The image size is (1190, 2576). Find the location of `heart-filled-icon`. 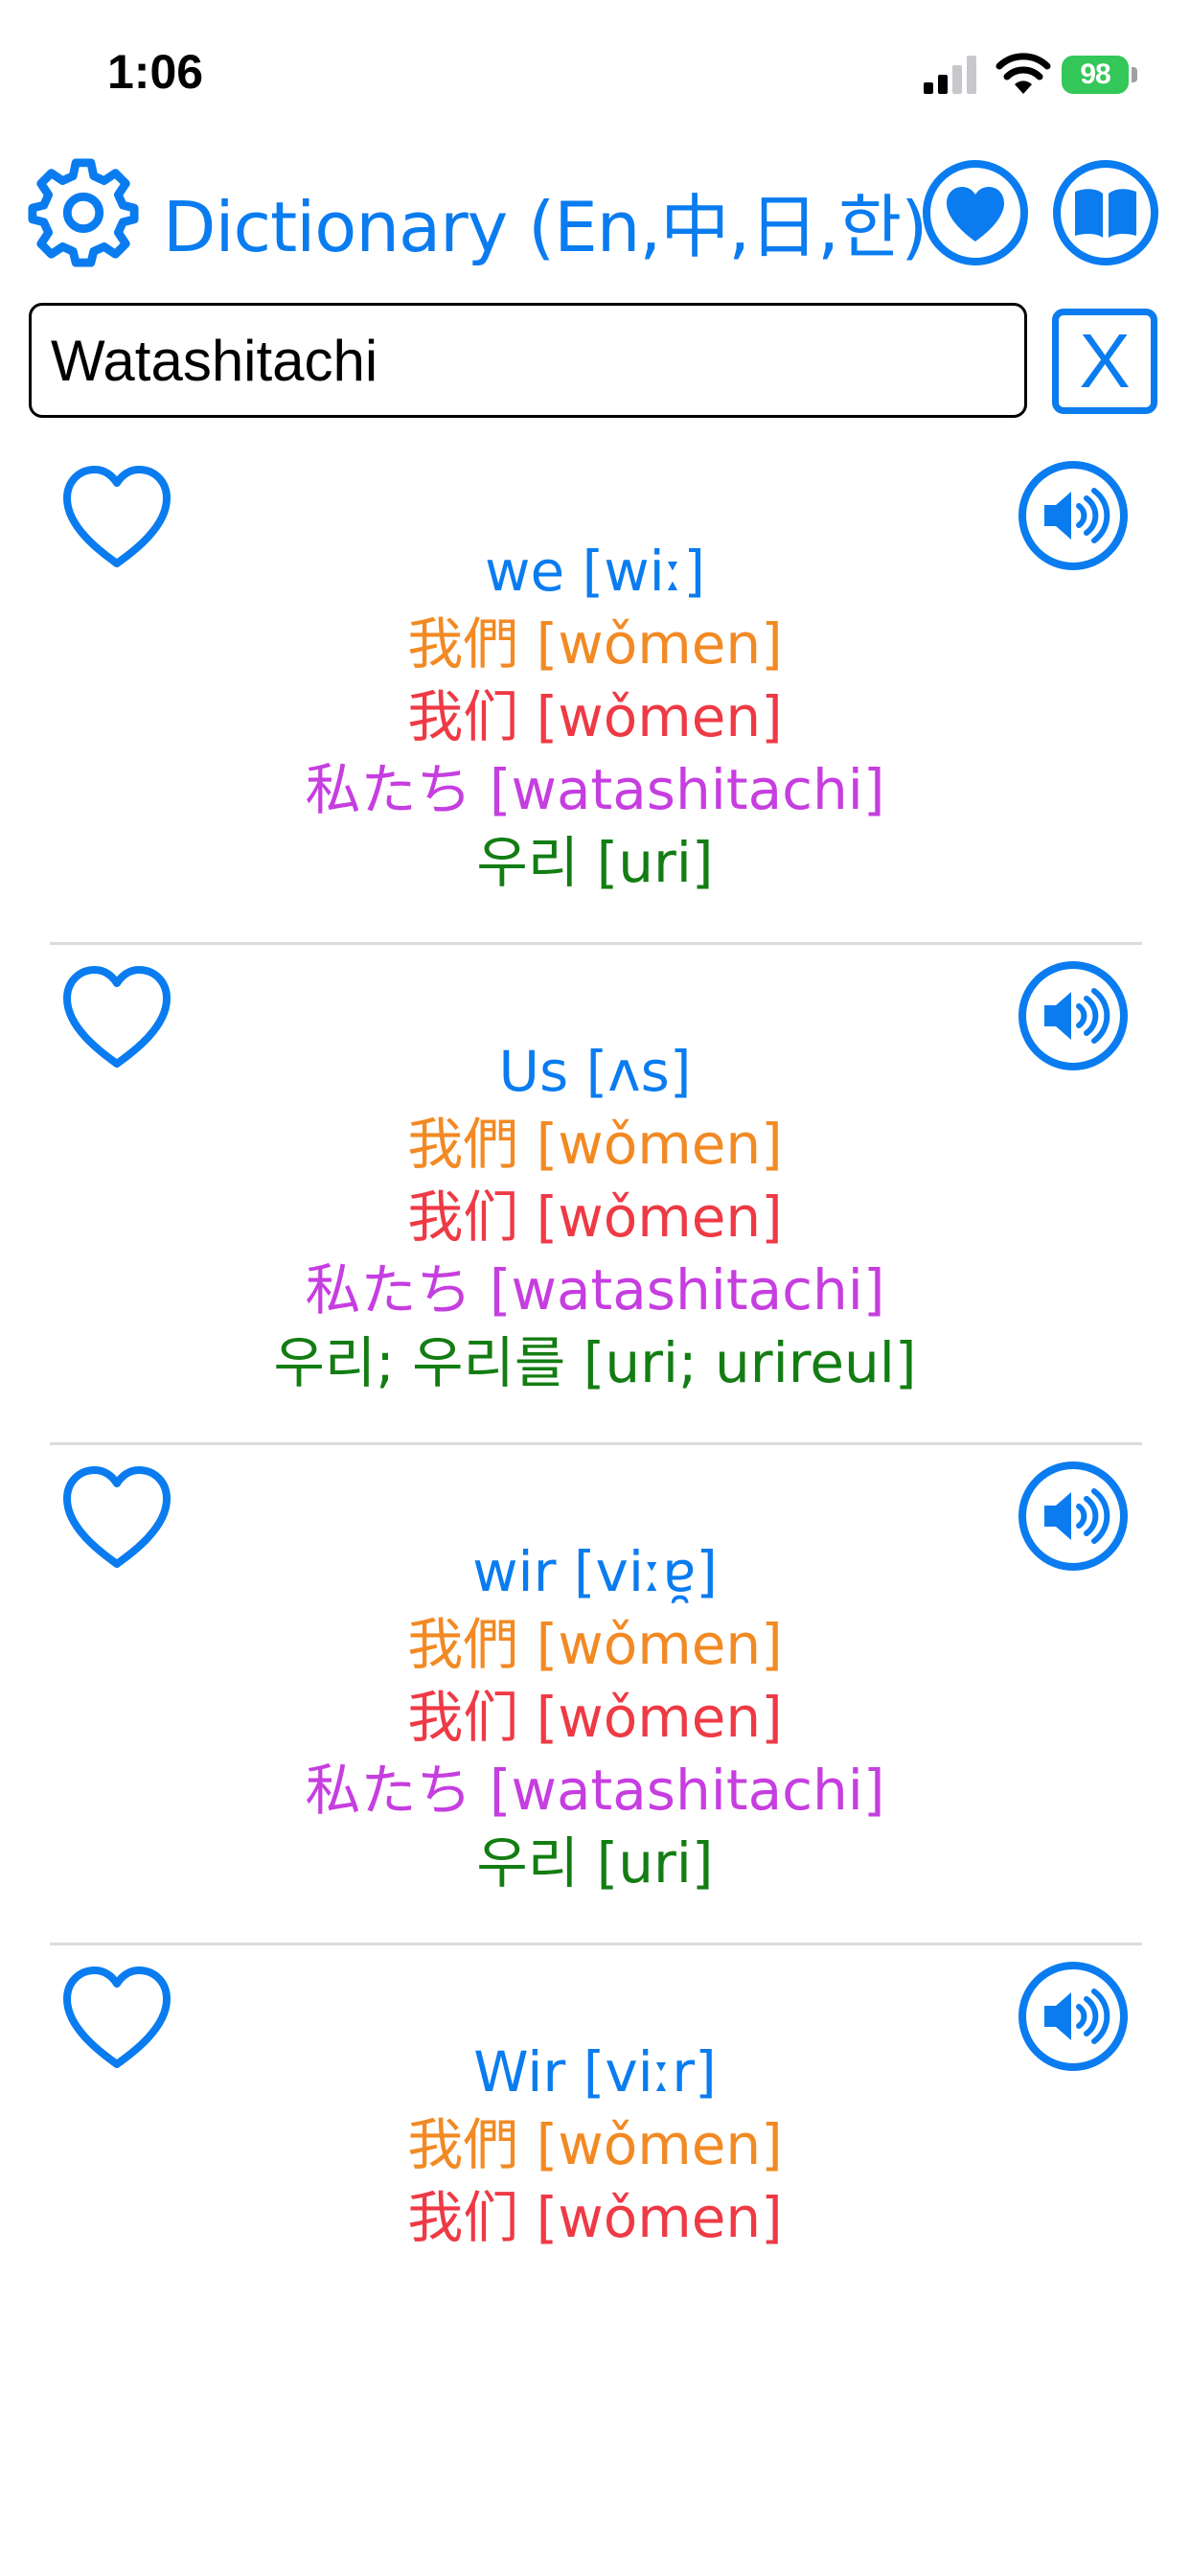

heart-filled-icon is located at coordinates (976, 214).